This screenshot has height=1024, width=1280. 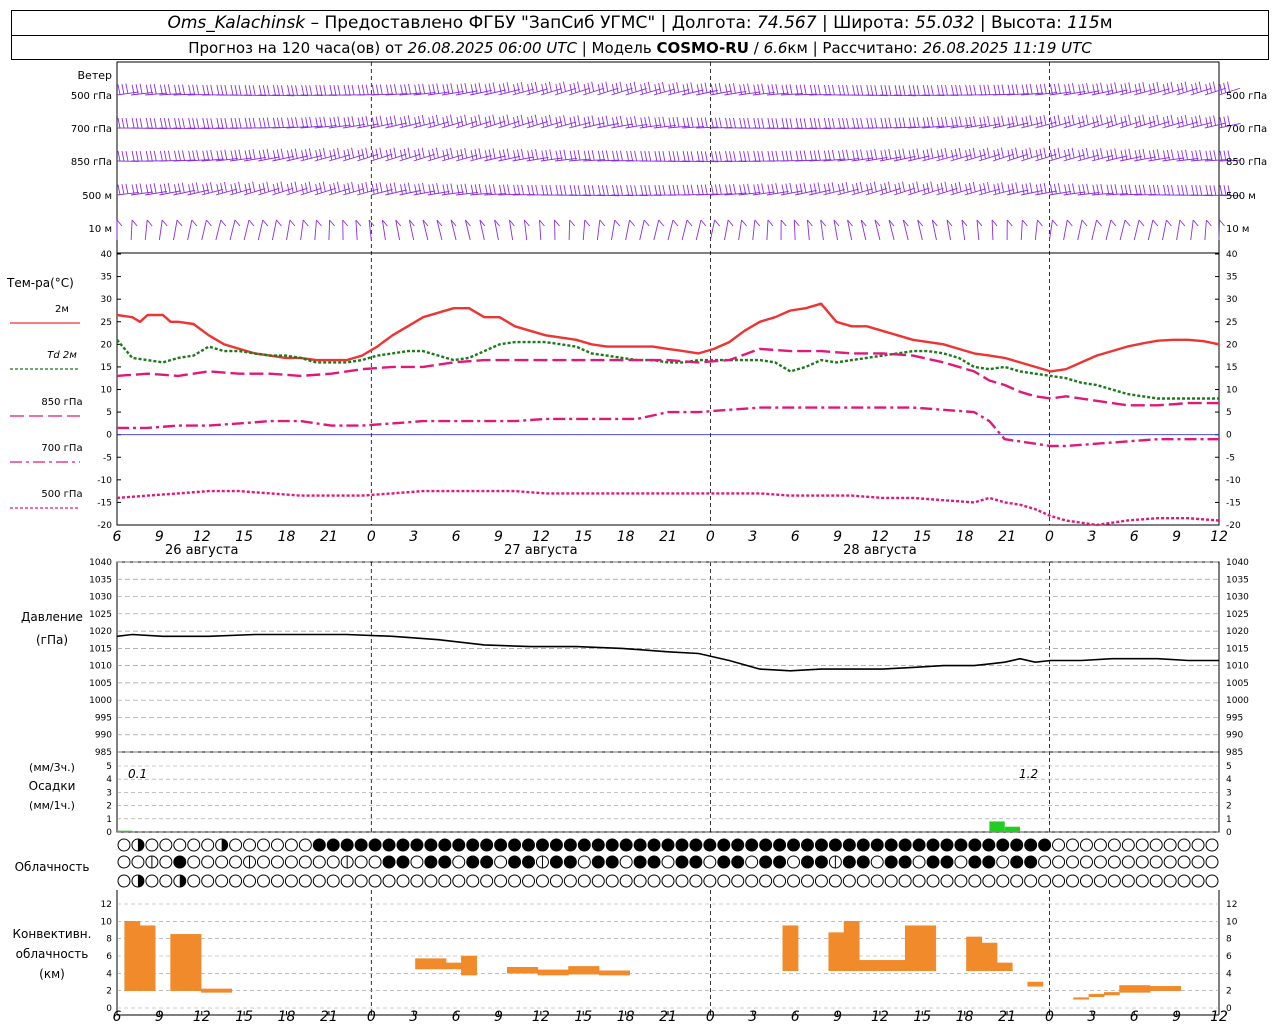 I want to click on day-label: 26 августа, so click(x=202, y=550).